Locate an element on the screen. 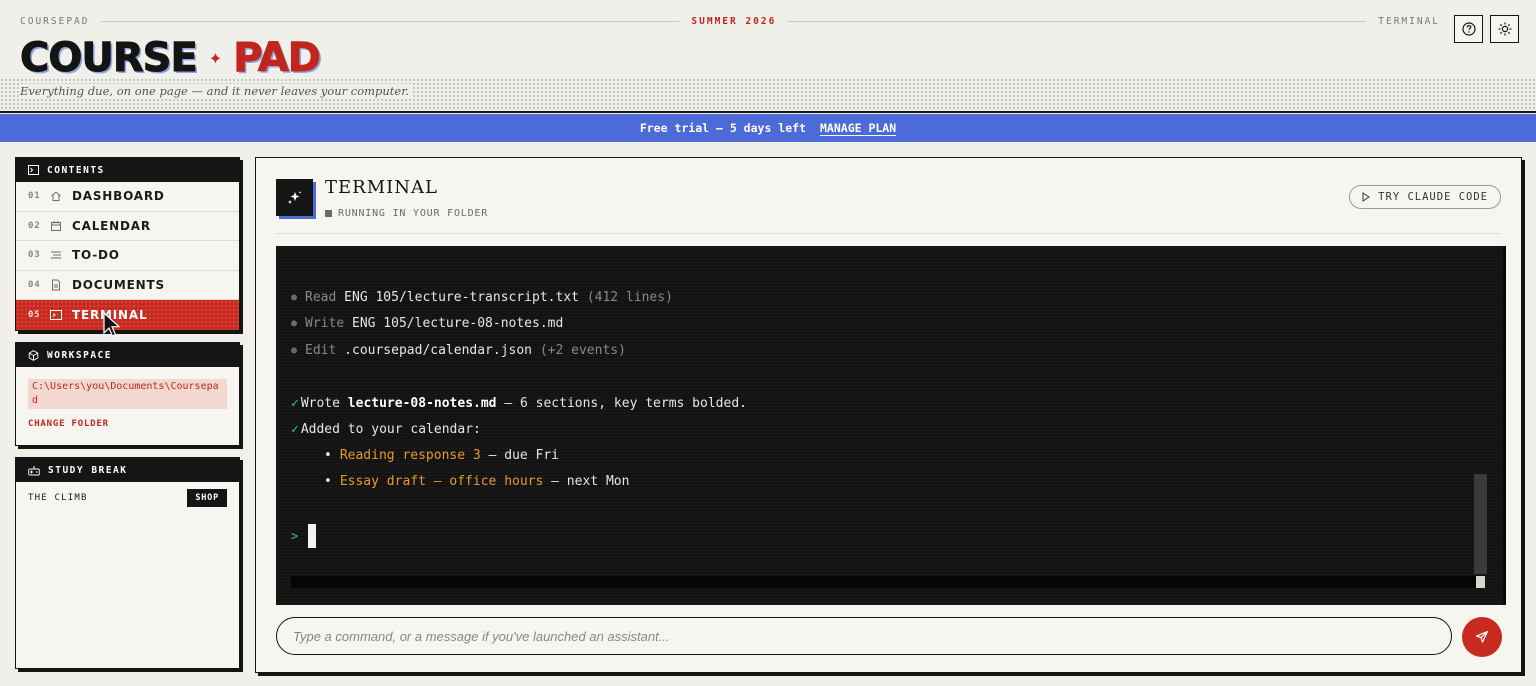 This screenshot has height=686, width=1536. vertical-scrollbar is located at coordinates (1480, 524).